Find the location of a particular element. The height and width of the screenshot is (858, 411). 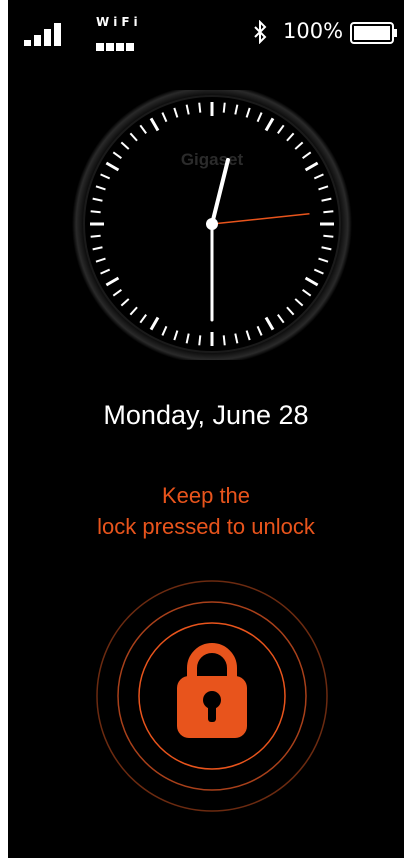

clock-brand: Gigaset is located at coordinates (212, 159).